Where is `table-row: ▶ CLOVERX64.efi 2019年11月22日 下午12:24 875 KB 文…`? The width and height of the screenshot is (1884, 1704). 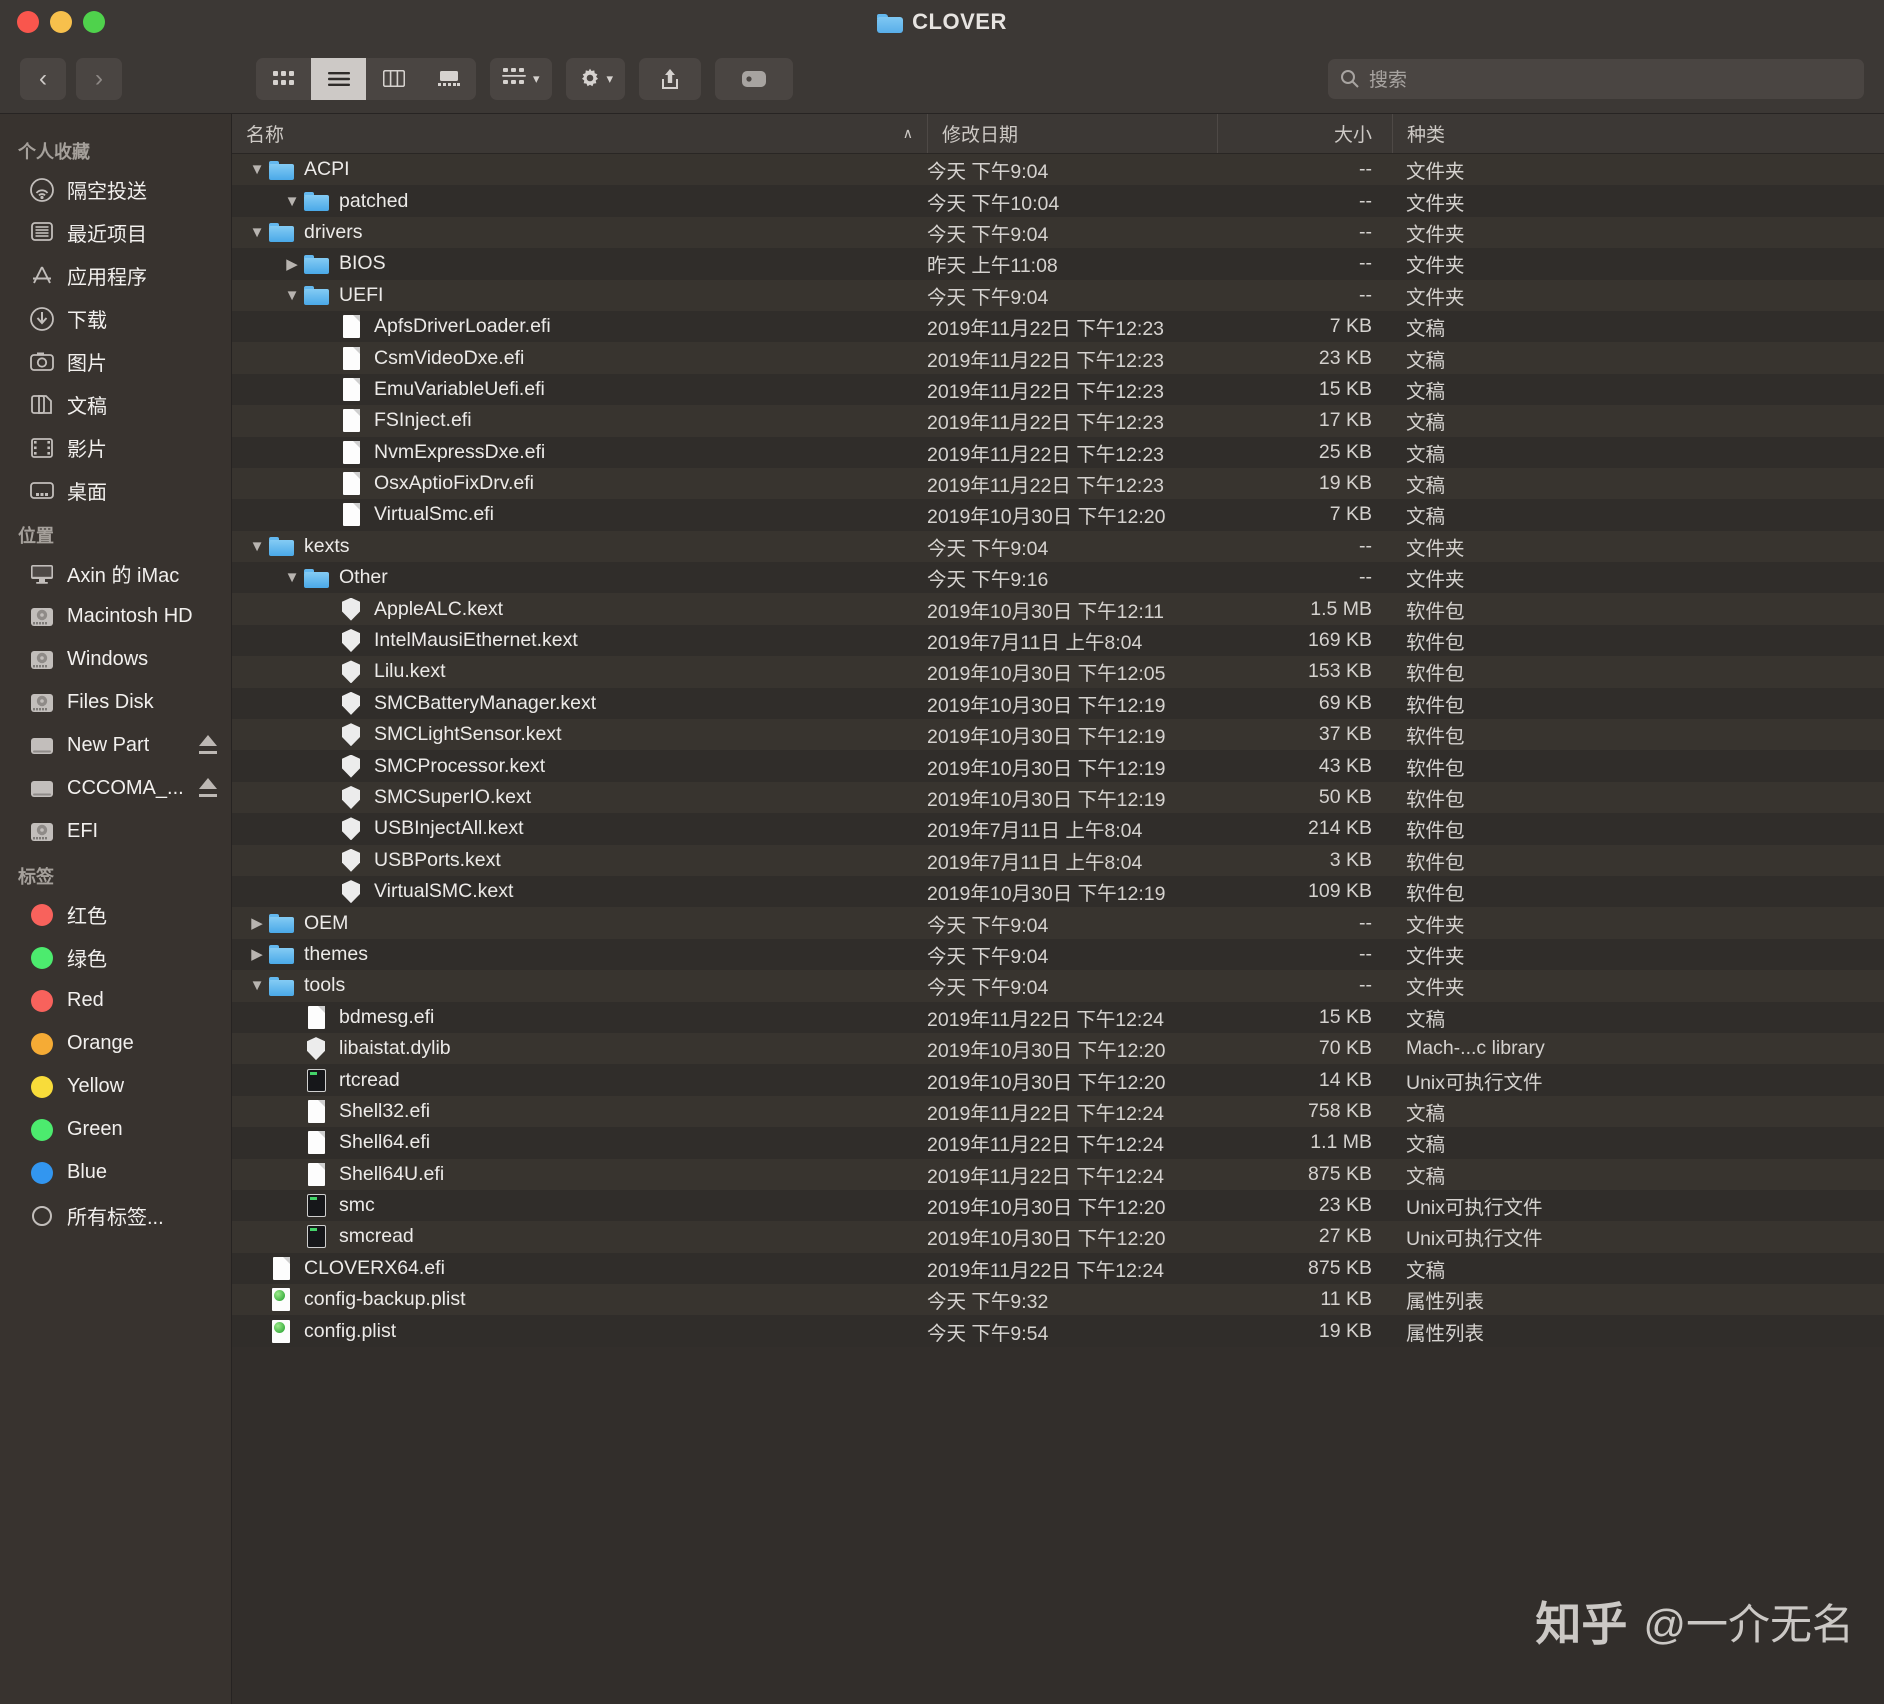
table-row: ▶ CLOVERX64.efi 2019年11月22日 下午12:24 875 KB 文… is located at coordinates (1058, 1268).